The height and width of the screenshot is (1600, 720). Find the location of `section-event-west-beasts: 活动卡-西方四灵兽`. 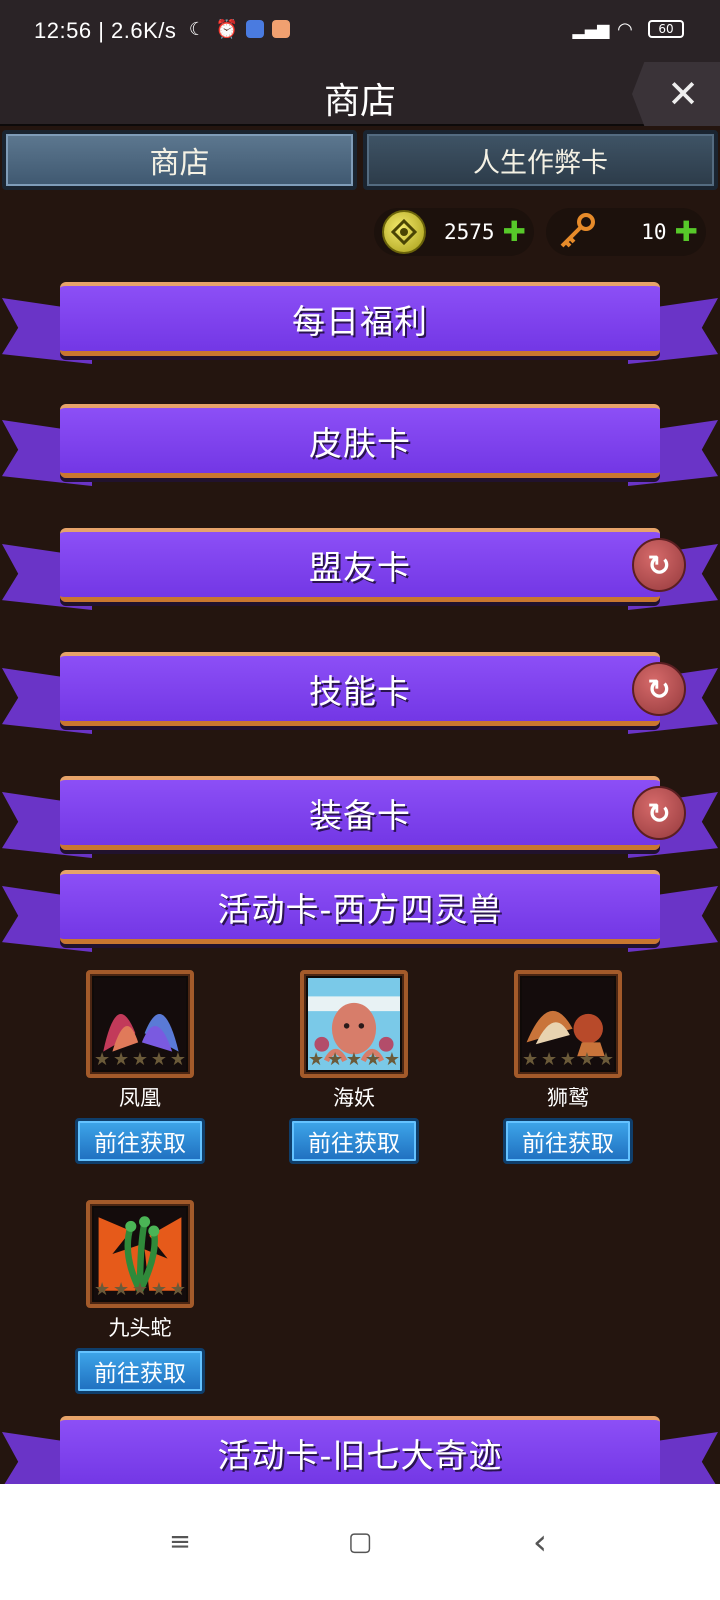

section-event-west-beasts: 活动卡-西方四灵兽 is located at coordinates (360, 913).